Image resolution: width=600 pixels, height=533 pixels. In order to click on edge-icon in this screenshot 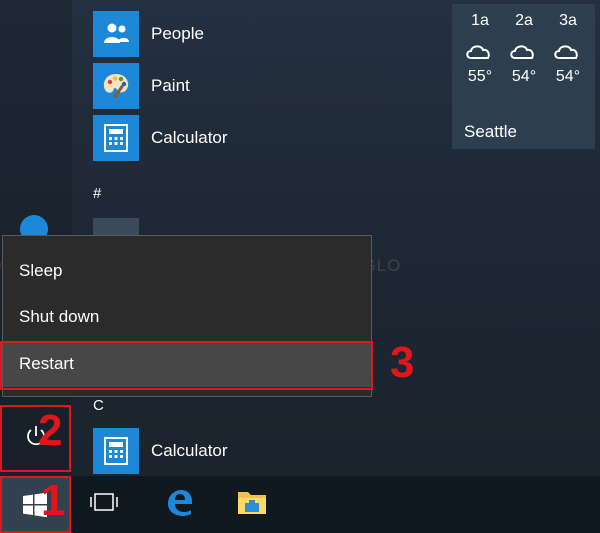, I will do `click(179, 504)`.